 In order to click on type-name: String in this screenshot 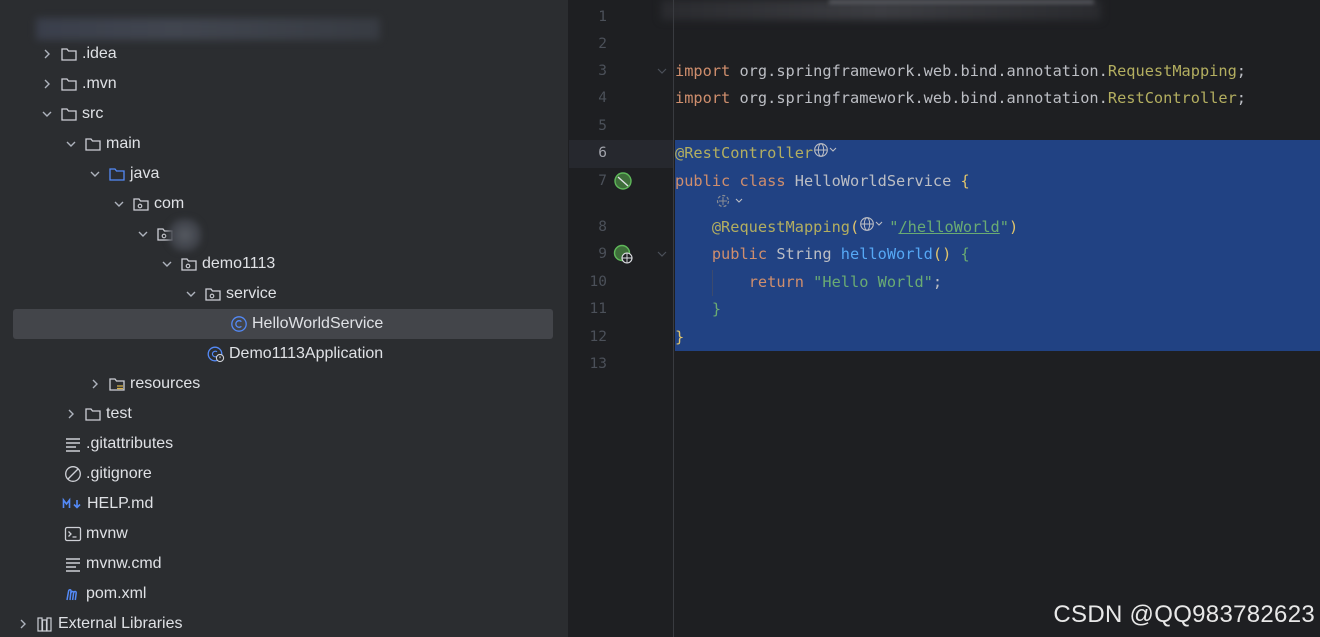, I will do `click(804, 254)`.